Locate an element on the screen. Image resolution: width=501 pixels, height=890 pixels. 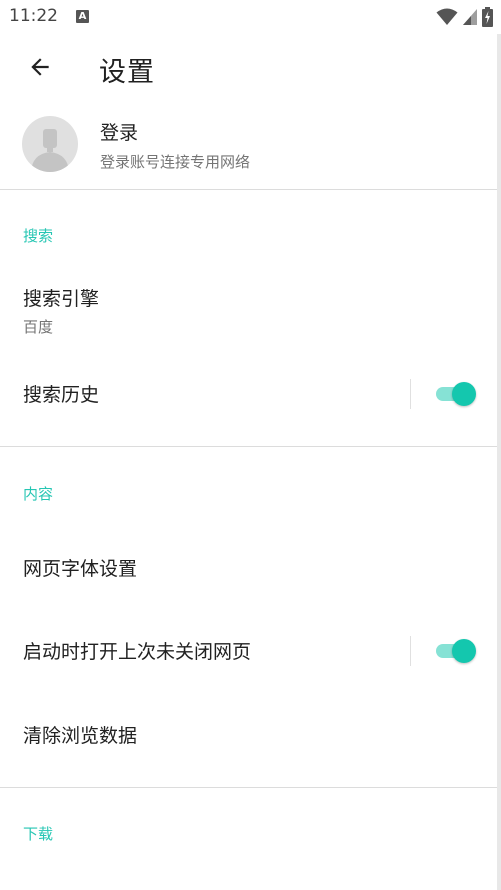
restore-tabs-toggle is located at coordinates (456, 651).